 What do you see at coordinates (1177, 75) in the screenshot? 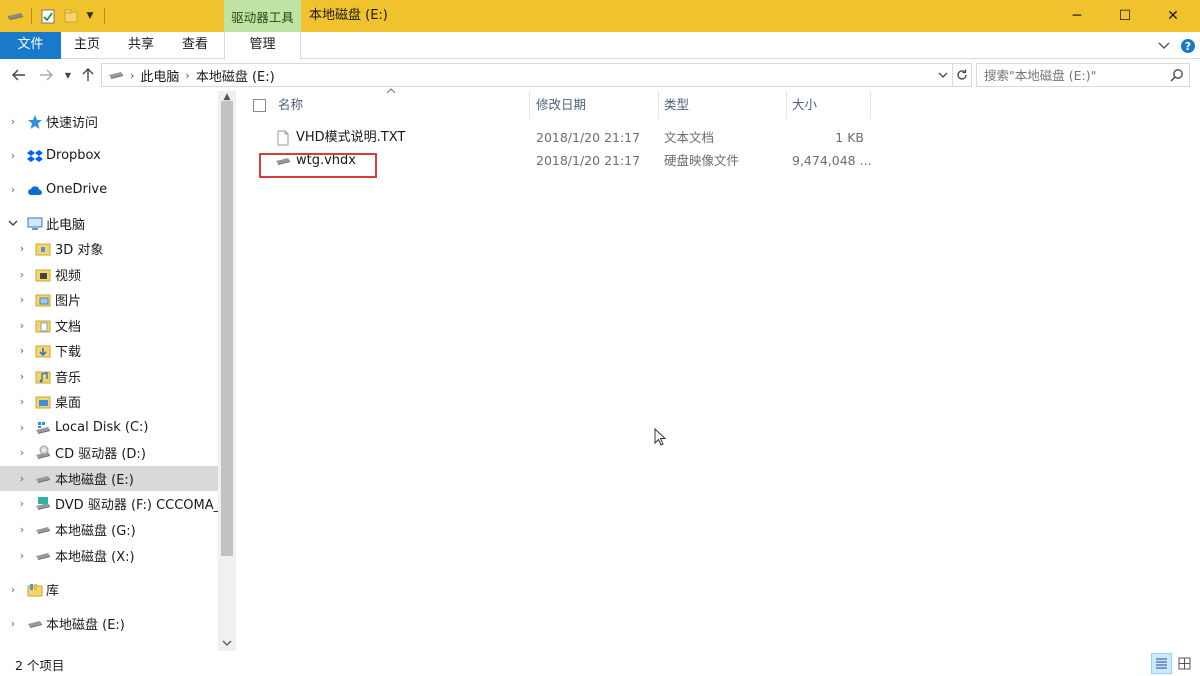
I see `search-icon` at bounding box center [1177, 75].